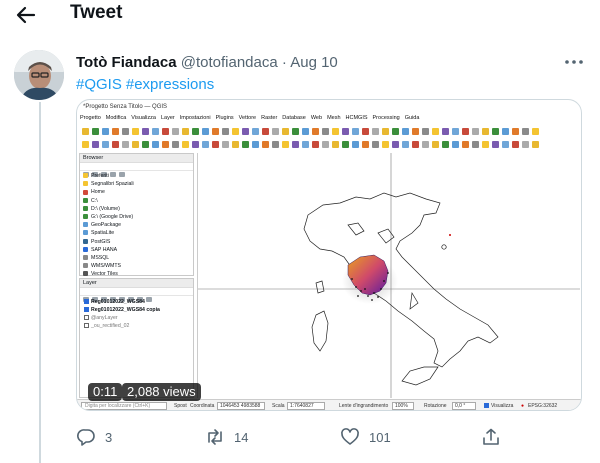 The height and width of the screenshot is (463, 600). I want to click on browser-item-label: GeoPackage, so click(106, 225).